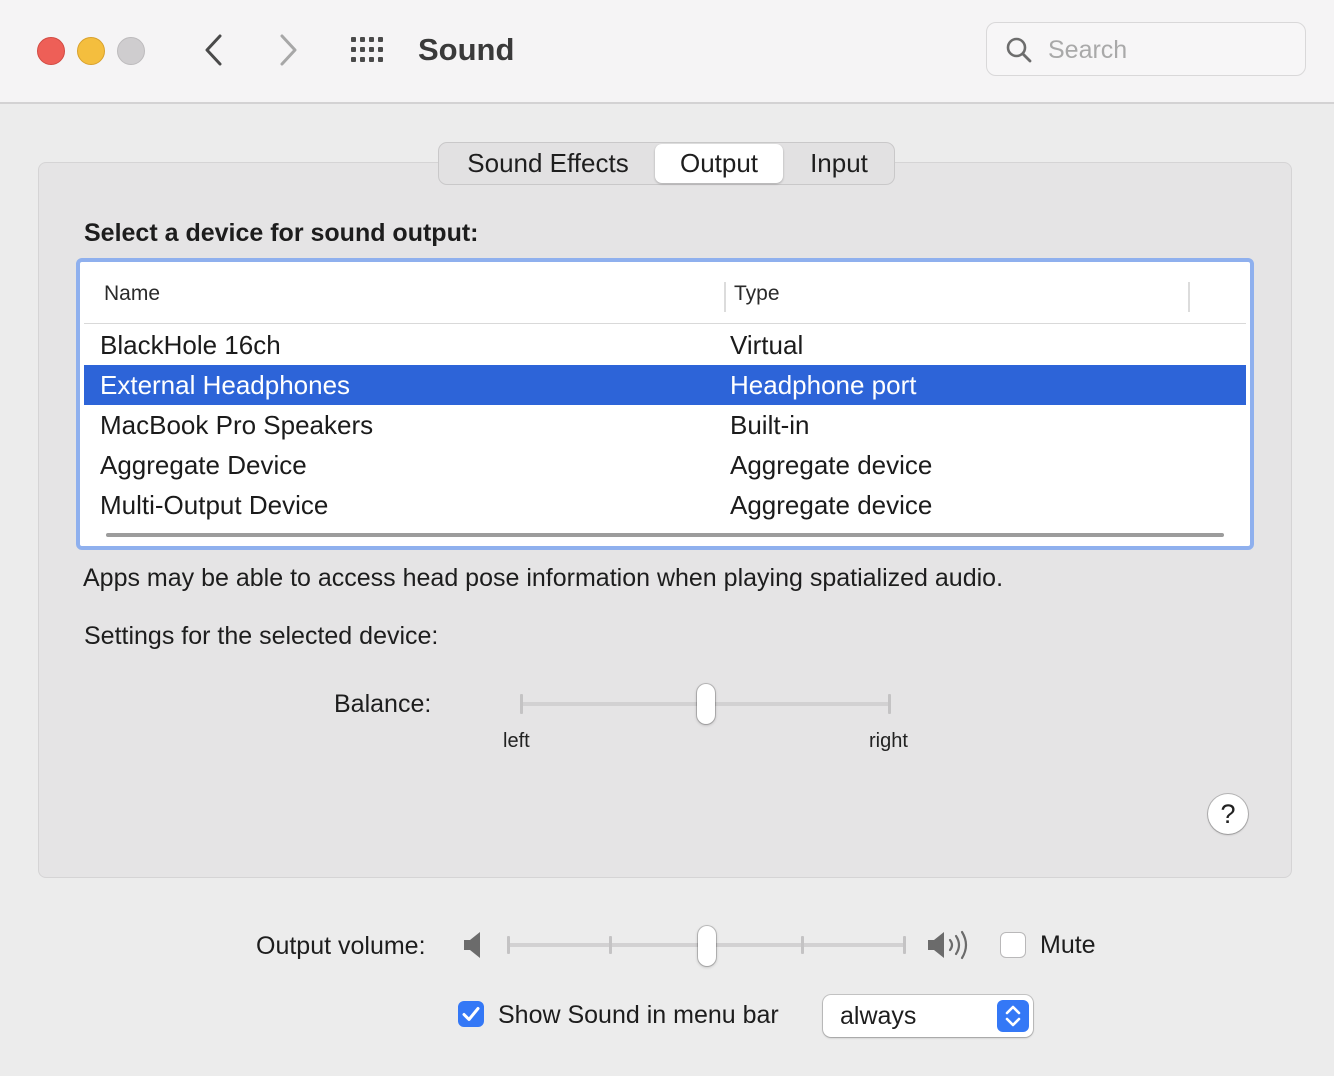 Image resolution: width=1334 pixels, height=1076 pixels. I want to click on chevron-right-icon, so click(288, 50).